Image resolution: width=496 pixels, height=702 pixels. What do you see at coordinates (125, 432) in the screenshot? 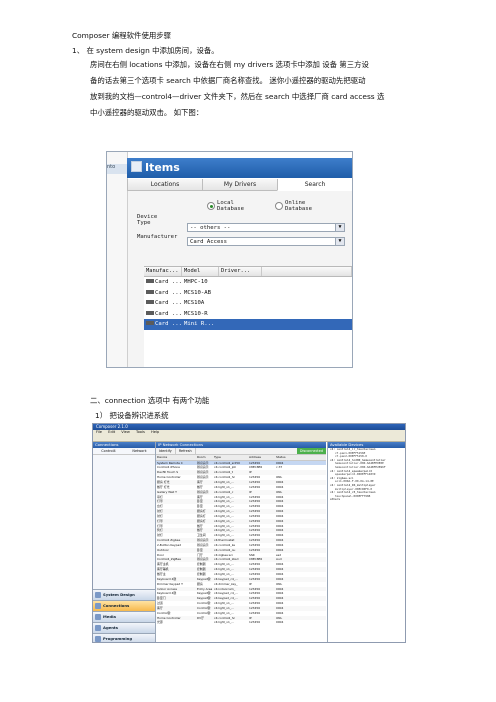
I see `menu-view: View` at bounding box center [125, 432].